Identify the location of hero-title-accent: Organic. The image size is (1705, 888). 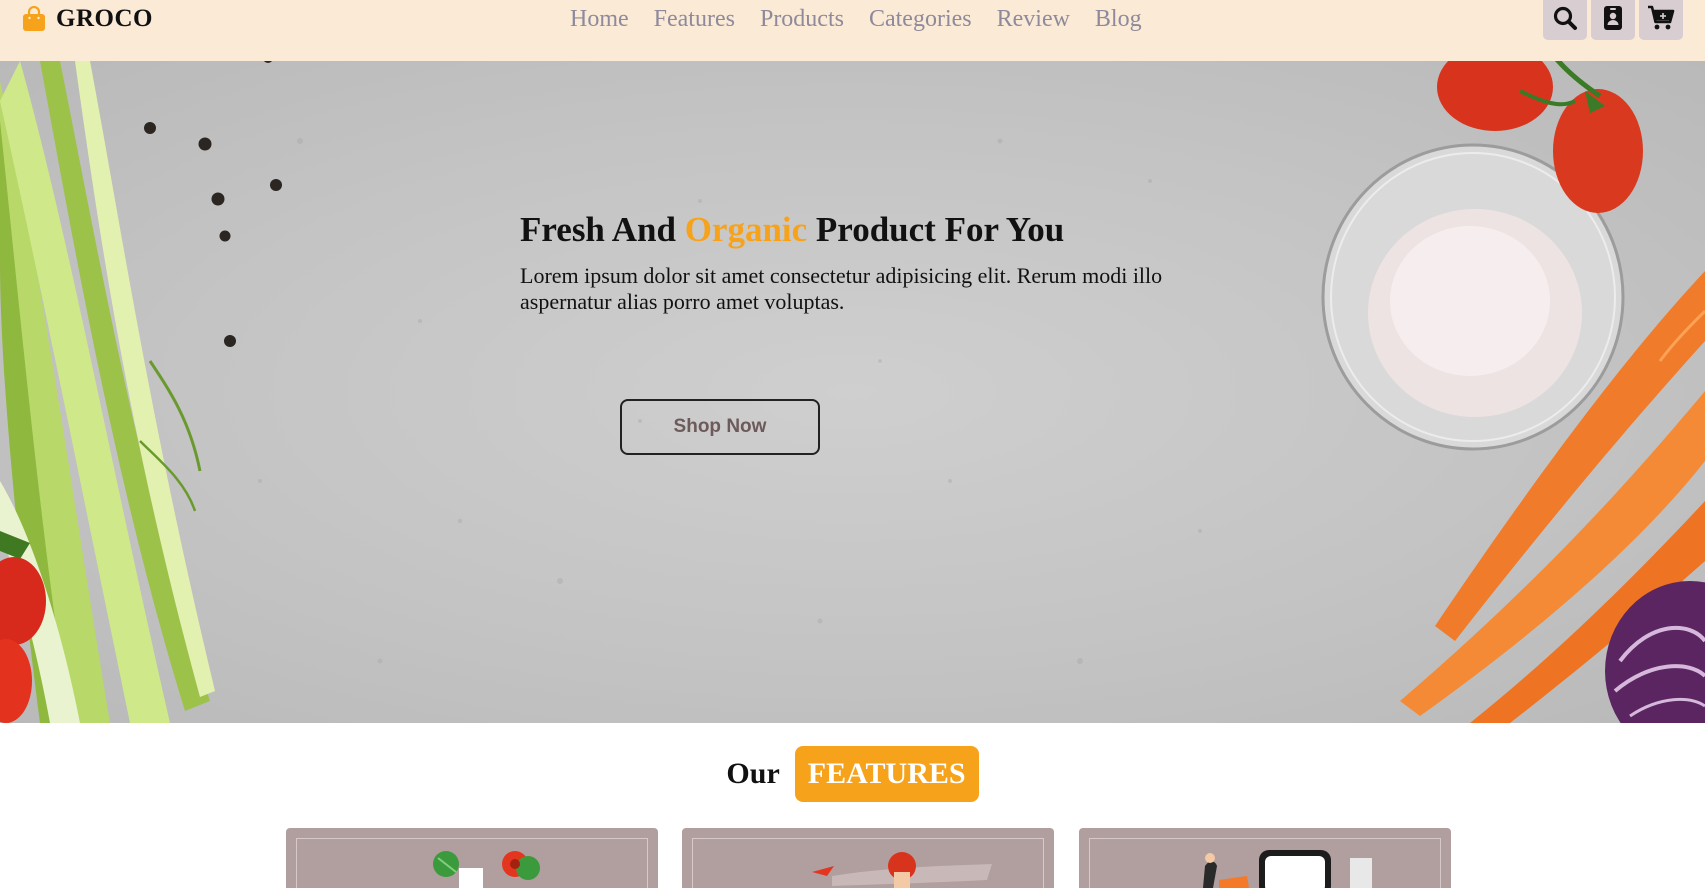
(746, 229).